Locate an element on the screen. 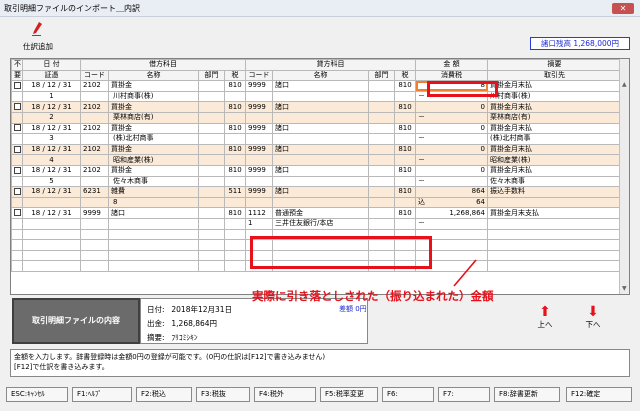  vertical-scrollbar: ▲ ▼ is located at coordinates (624, 176).